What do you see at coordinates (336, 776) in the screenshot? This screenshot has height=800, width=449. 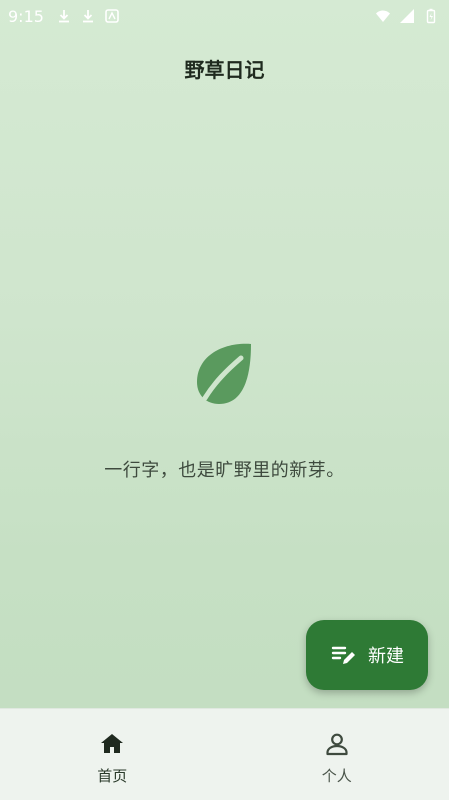 I see `nav-label-profile: 个人` at bounding box center [336, 776].